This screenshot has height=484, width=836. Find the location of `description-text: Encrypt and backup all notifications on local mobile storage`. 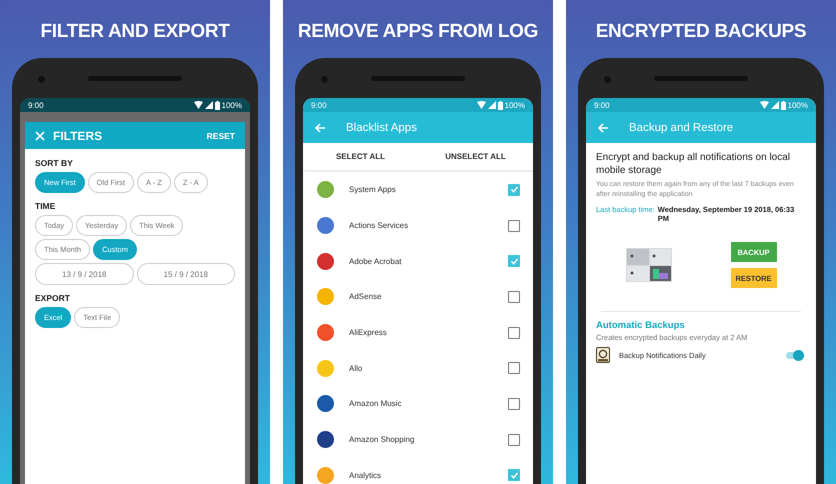

description-text: Encrypt and backup all notifications on local mobile storage is located at coordinates (694, 164).